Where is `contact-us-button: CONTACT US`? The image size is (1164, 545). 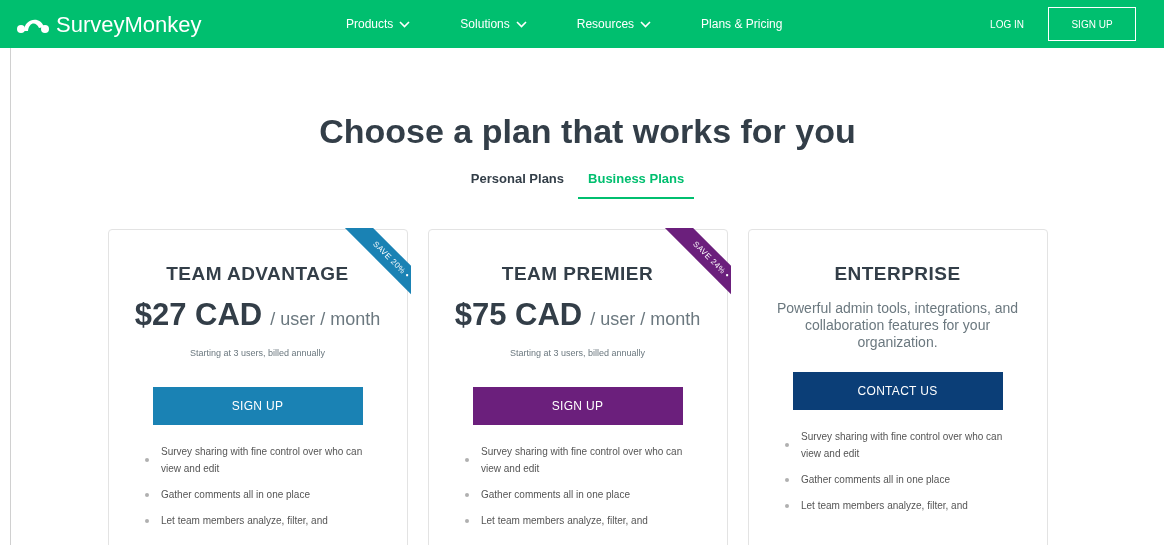
contact-us-button: CONTACT US is located at coordinates (897, 391).